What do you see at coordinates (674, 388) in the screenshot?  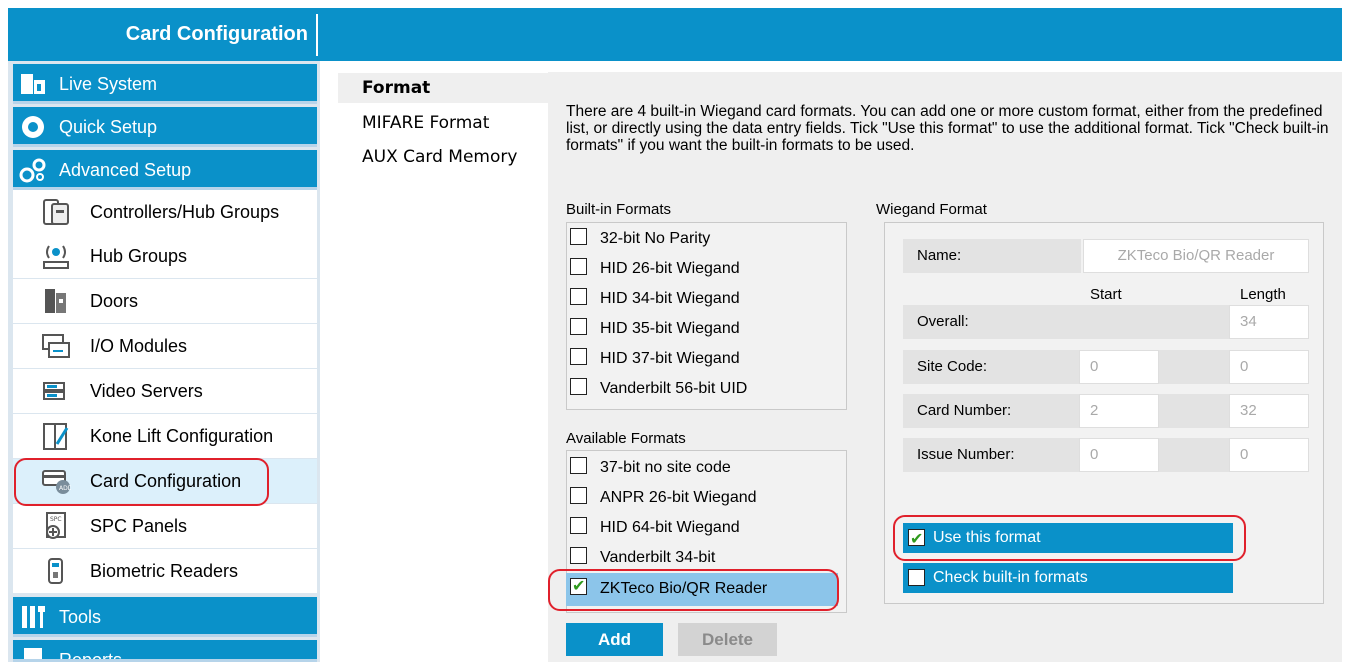 I see `builtin-format-label: Vanderbilt 56-bit UID` at bounding box center [674, 388].